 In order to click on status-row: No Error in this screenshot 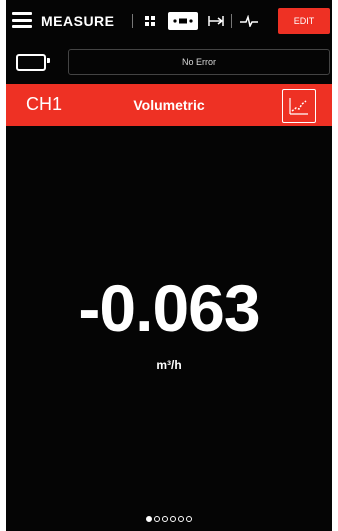, I will do `click(169, 62)`.